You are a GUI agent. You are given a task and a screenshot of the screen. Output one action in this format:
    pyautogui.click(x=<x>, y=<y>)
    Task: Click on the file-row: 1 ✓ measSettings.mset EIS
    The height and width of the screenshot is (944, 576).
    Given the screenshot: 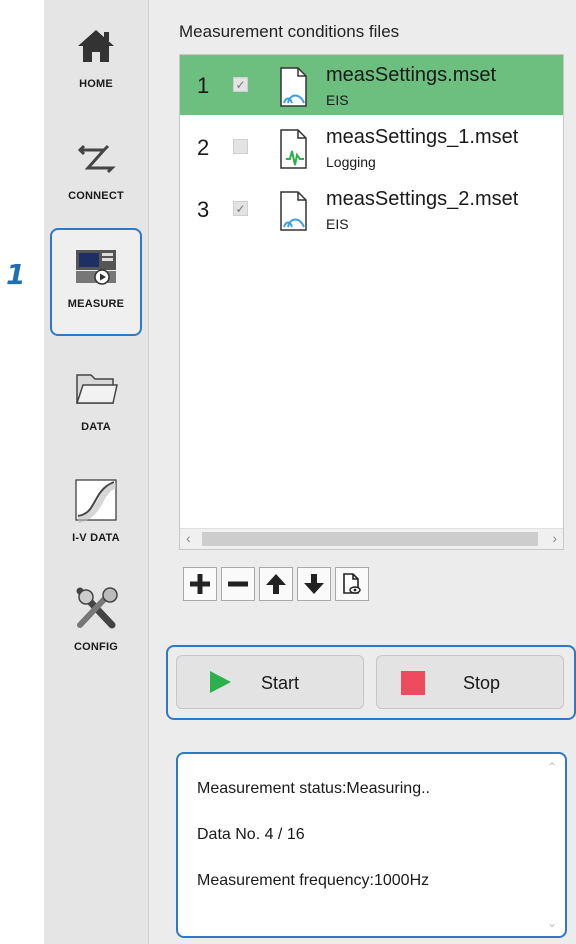 What is the action you would take?
    pyautogui.click(x=371, y=85)
    